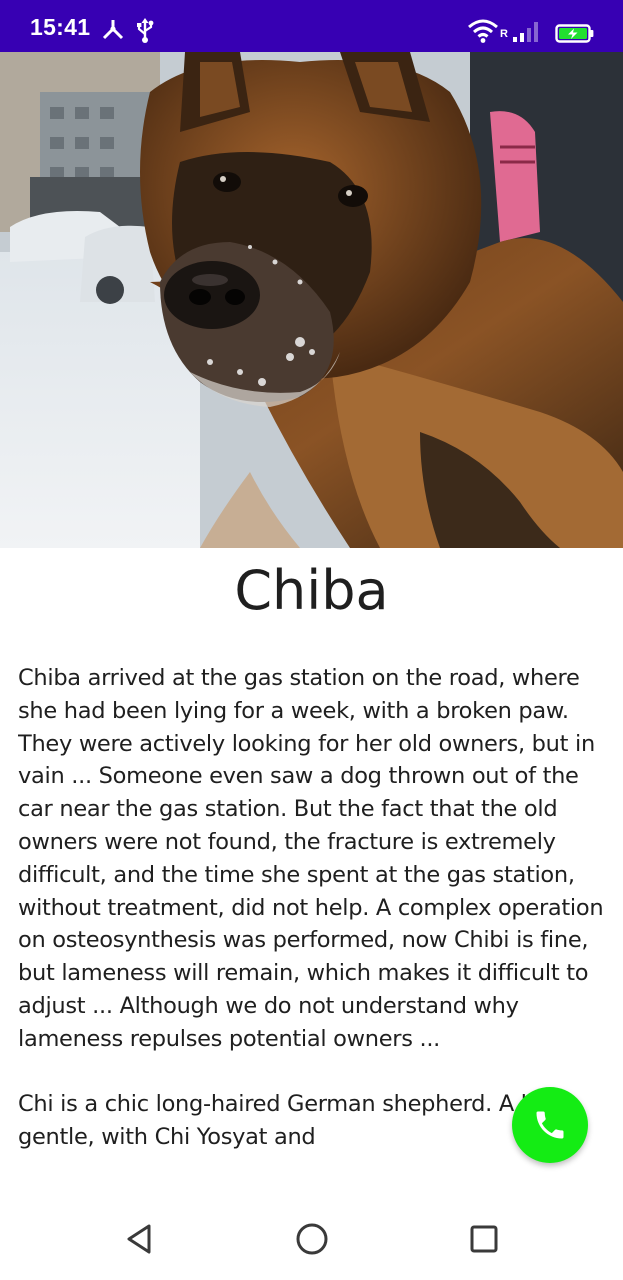 The width and height of the screenshot is (623, 1280). I want to click on recents-icon, so click(484, 1239).